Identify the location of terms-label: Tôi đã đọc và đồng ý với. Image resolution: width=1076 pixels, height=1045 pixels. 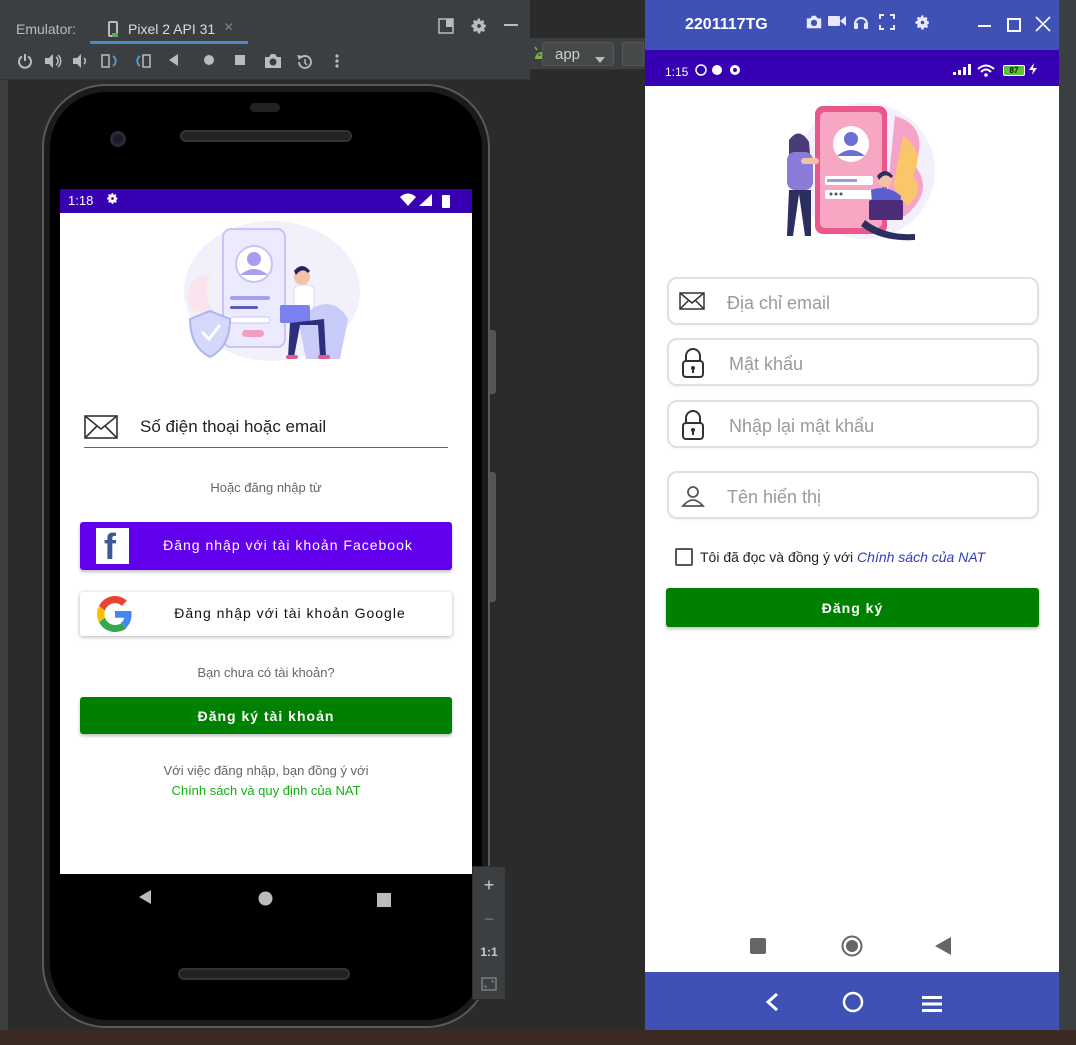
(777, 557).